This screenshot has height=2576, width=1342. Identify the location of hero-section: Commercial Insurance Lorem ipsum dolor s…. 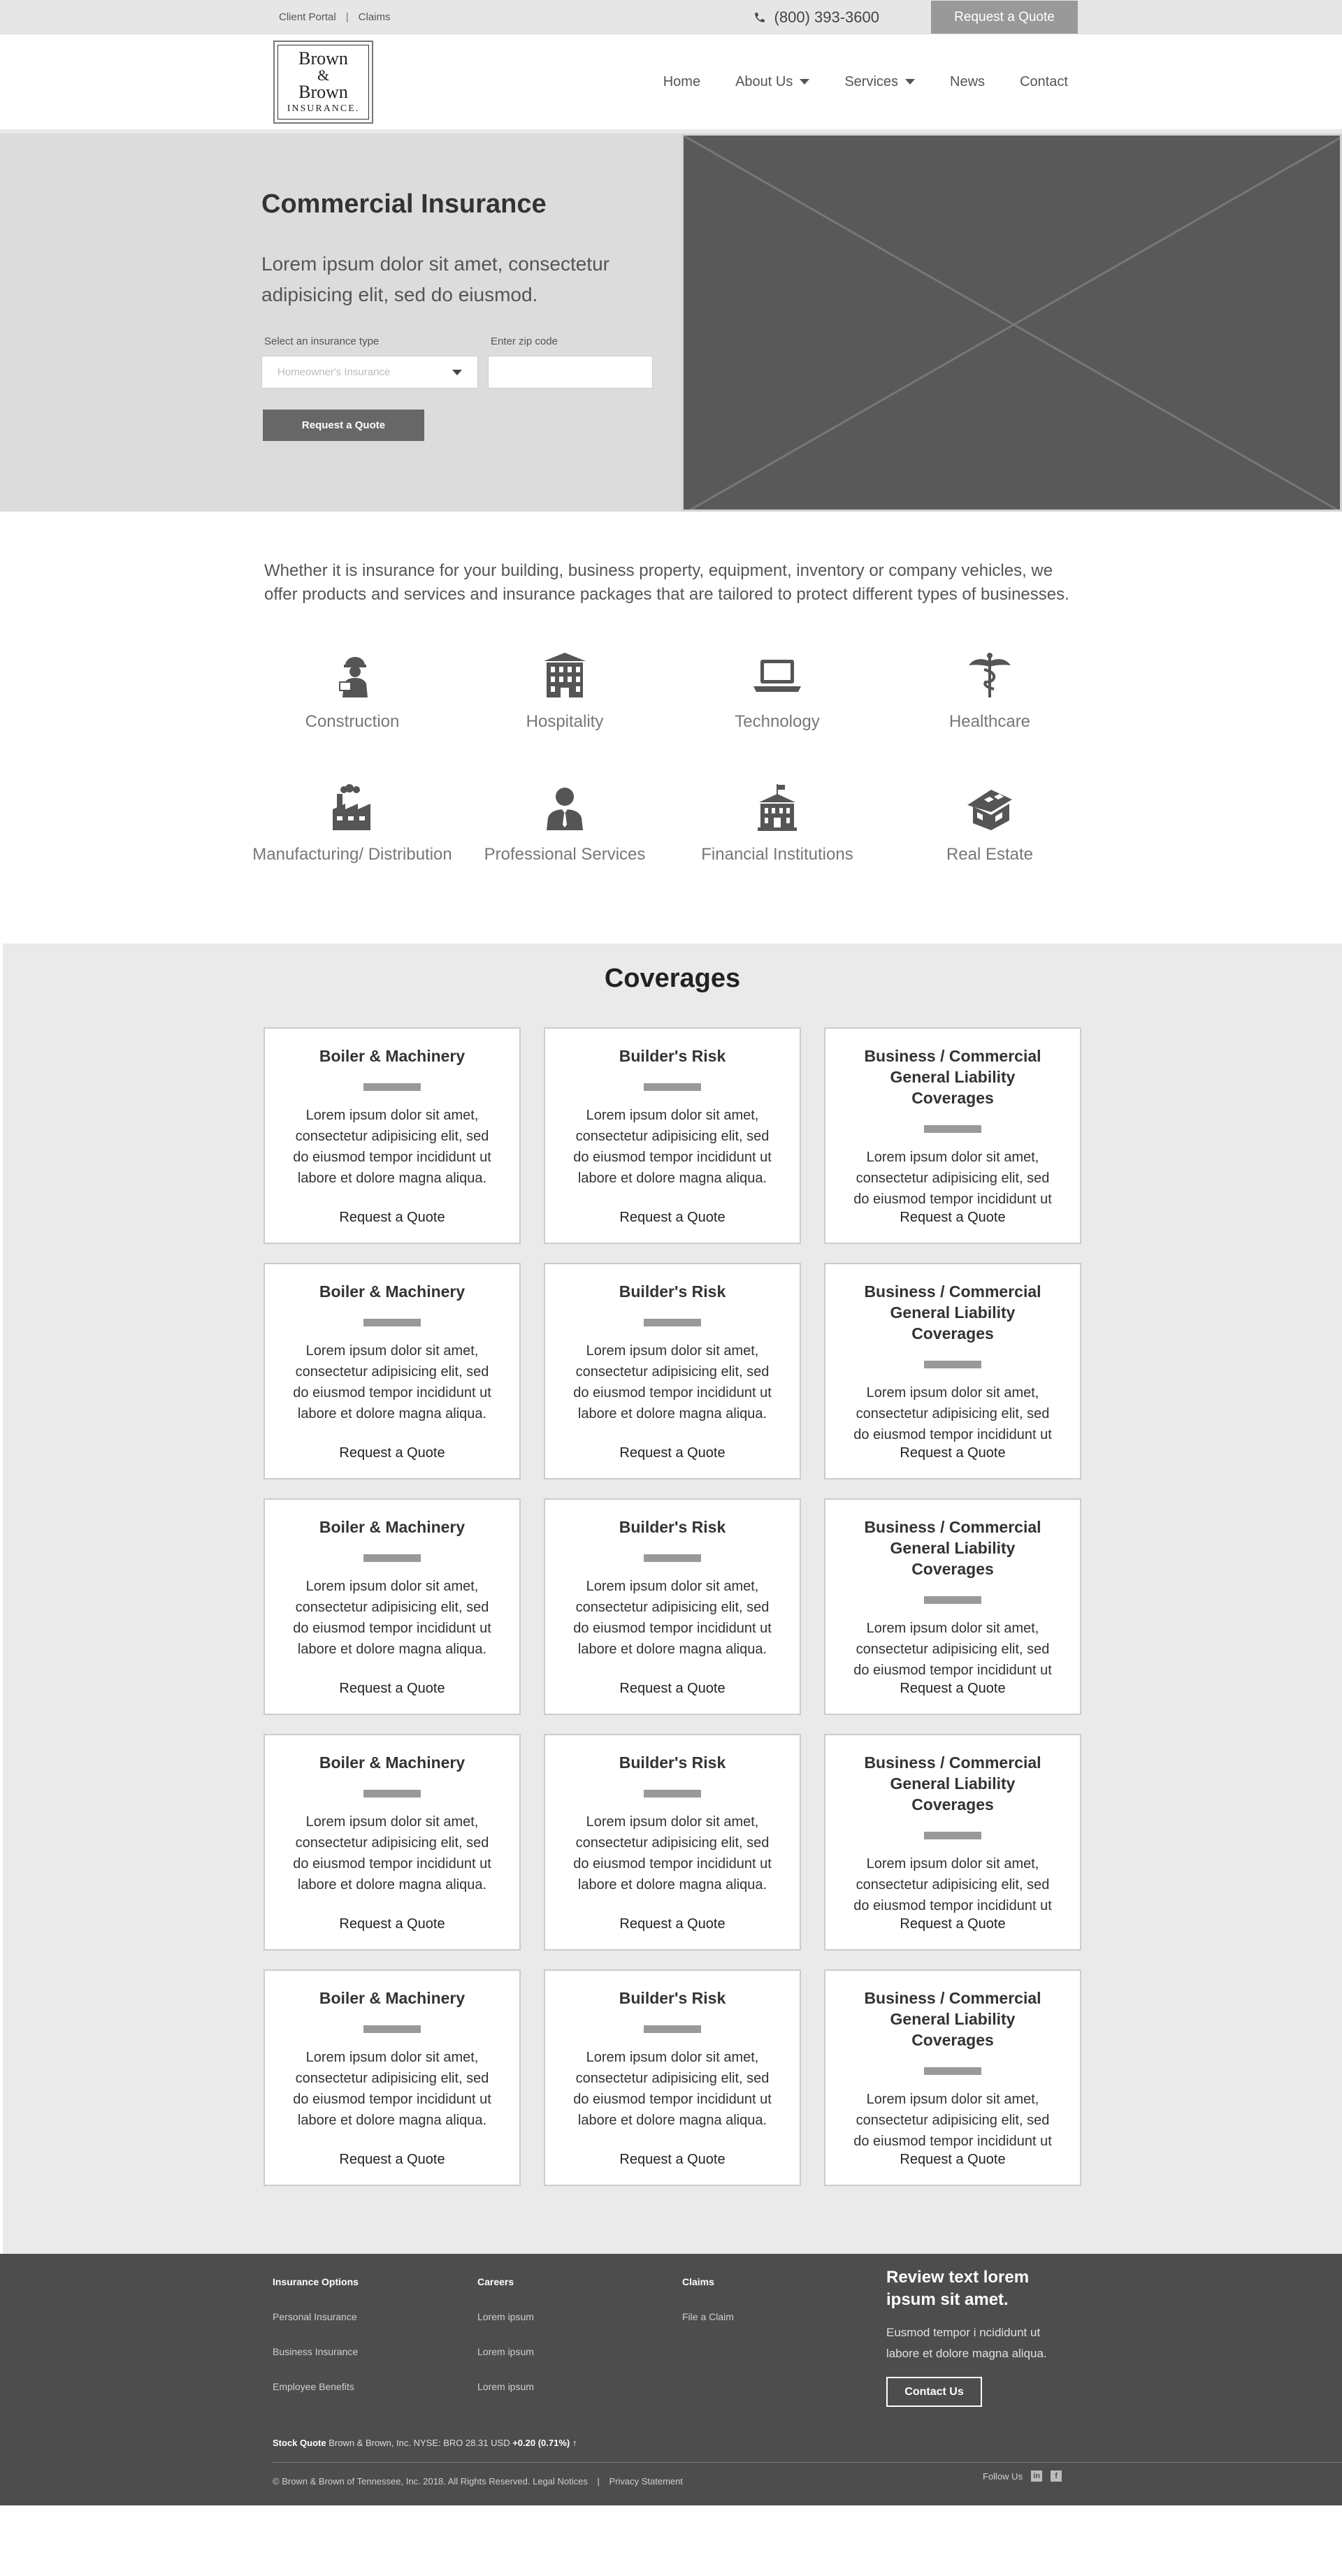
(671, 322).